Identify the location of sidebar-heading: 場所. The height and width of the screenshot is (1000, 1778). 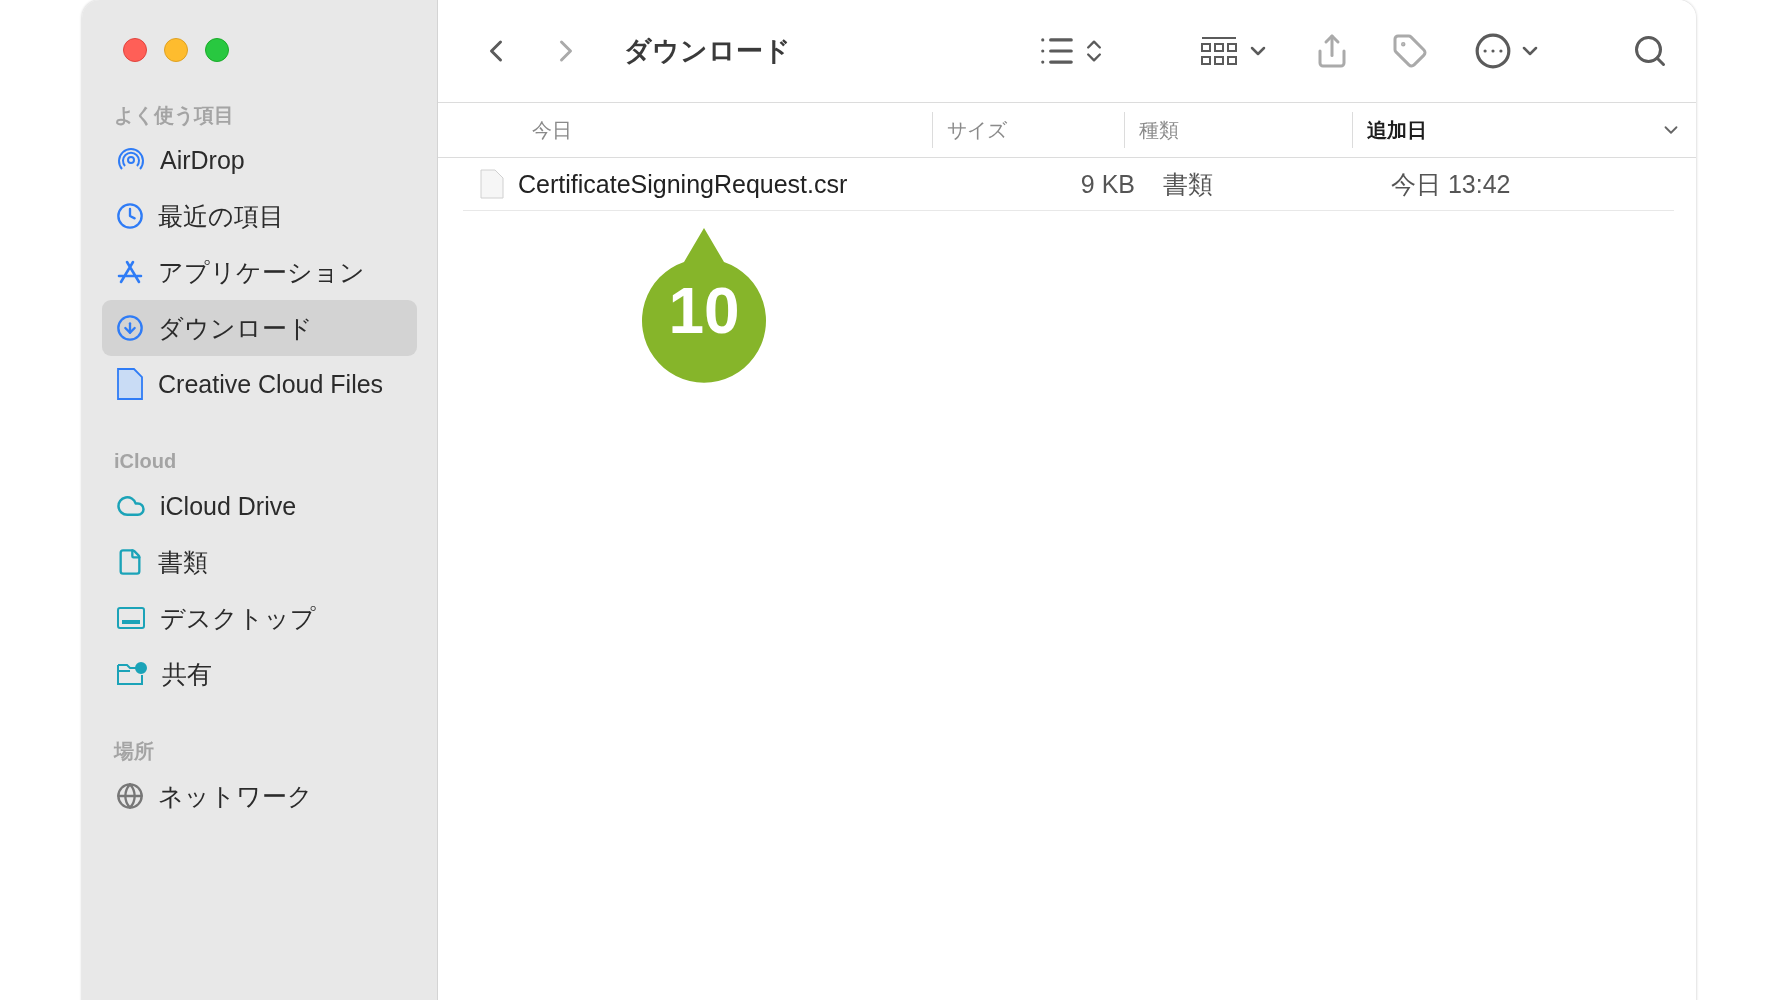
(133, 751).